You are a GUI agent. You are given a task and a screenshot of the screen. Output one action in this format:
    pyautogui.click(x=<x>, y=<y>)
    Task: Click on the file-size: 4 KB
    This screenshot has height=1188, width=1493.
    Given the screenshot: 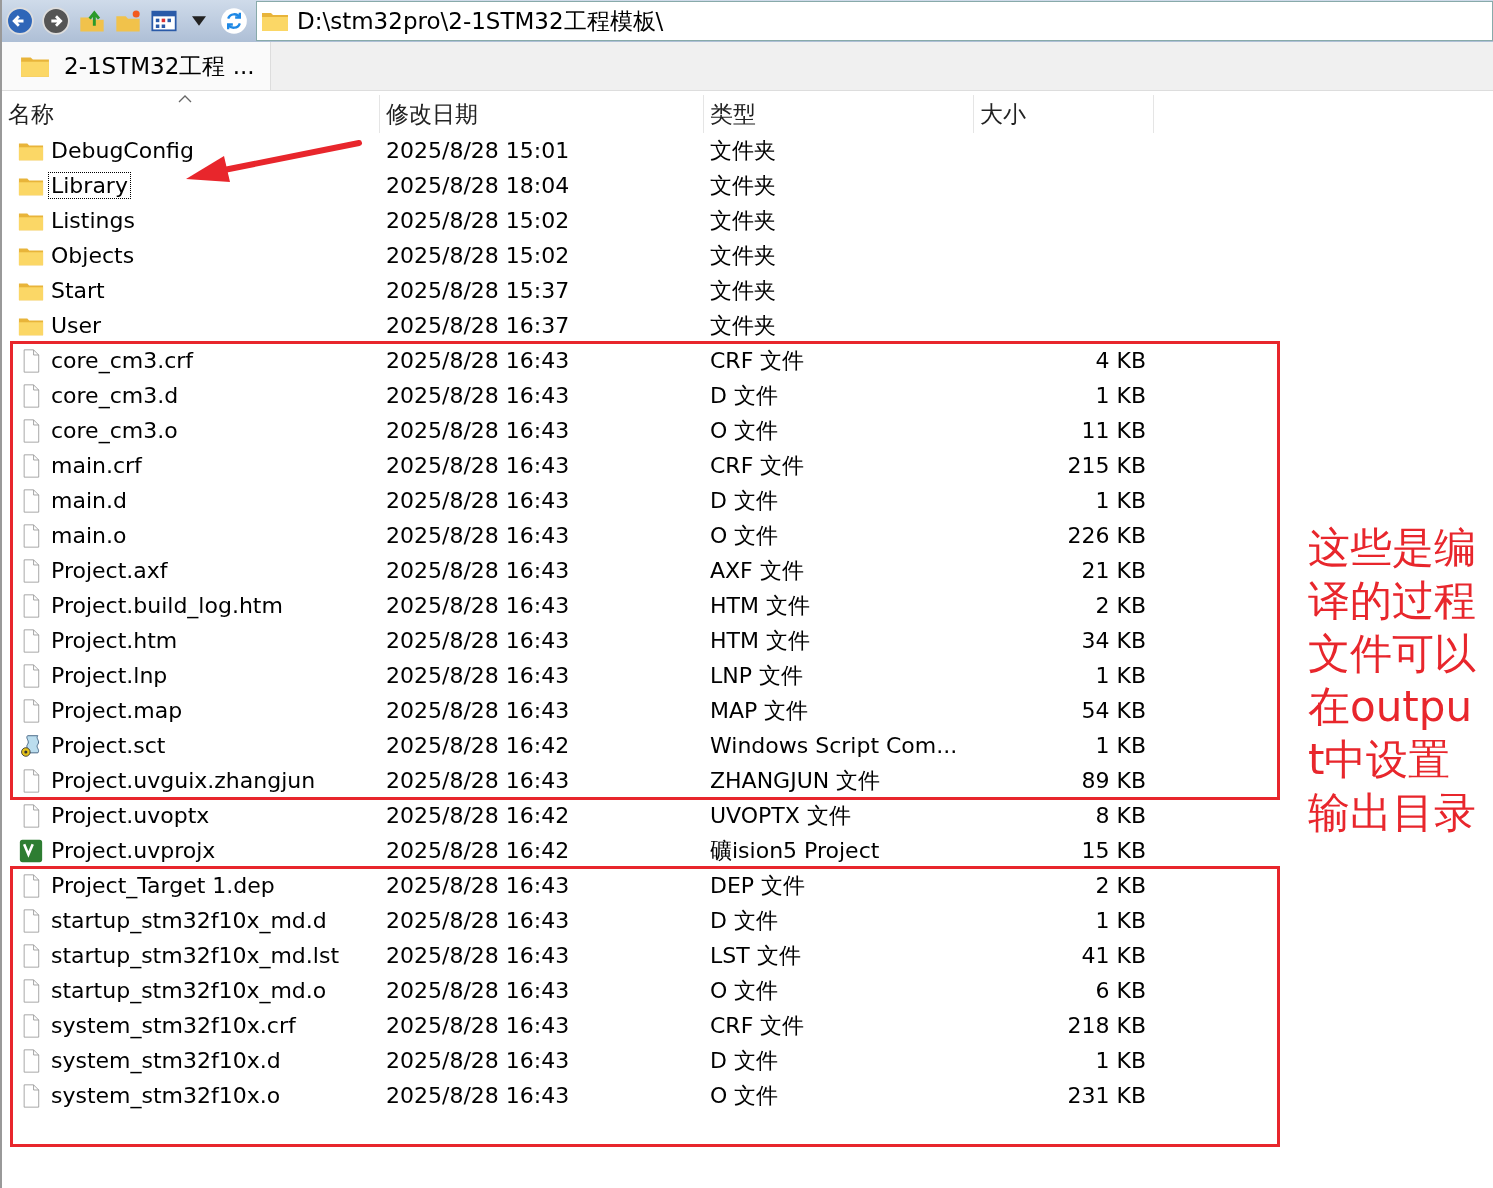 What is the action you would take?
    pyautogui.click(x=1120, y=360)
    